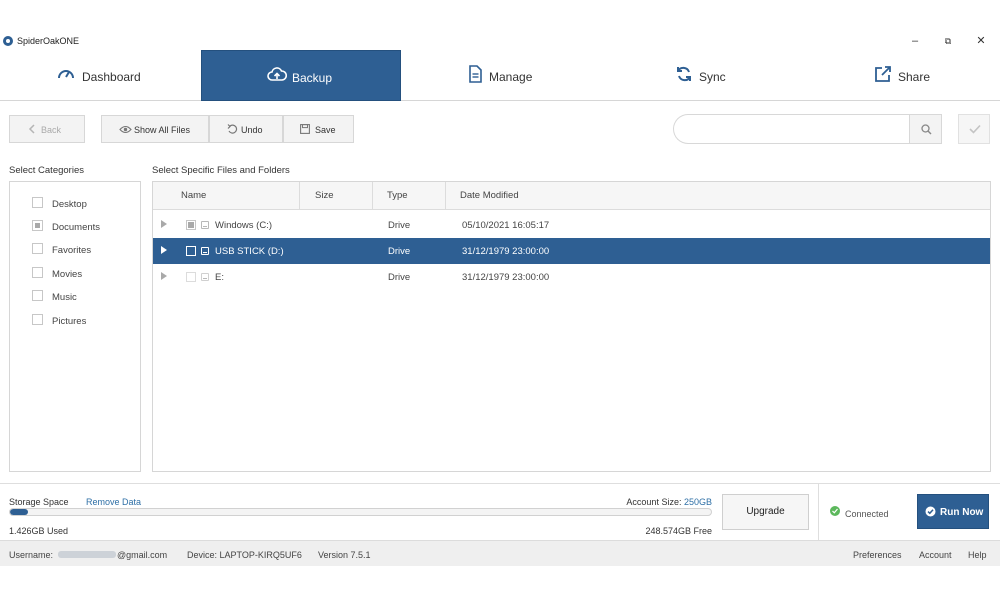  I want to click on connected-check-icon, so click(835, 511).